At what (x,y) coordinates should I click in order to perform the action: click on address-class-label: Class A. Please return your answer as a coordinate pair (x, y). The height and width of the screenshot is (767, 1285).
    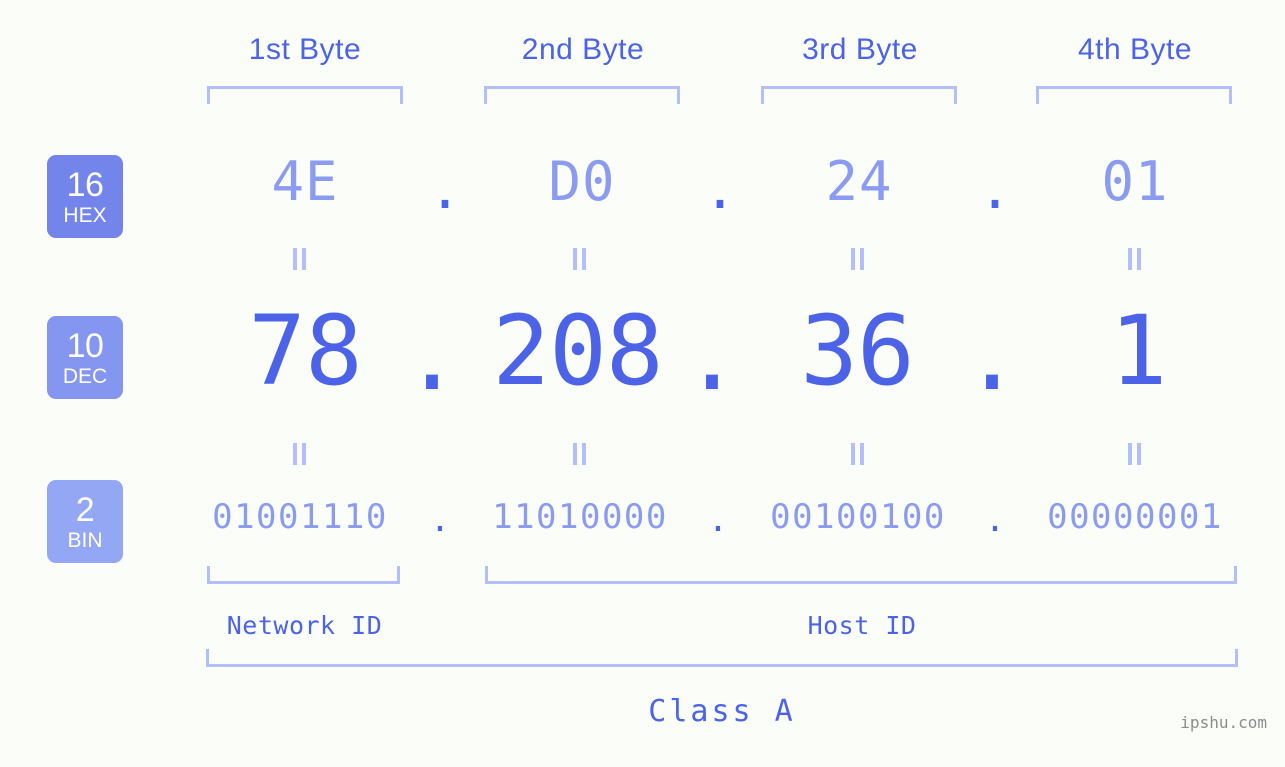
    Looking at the image, I should click on (722, 711).